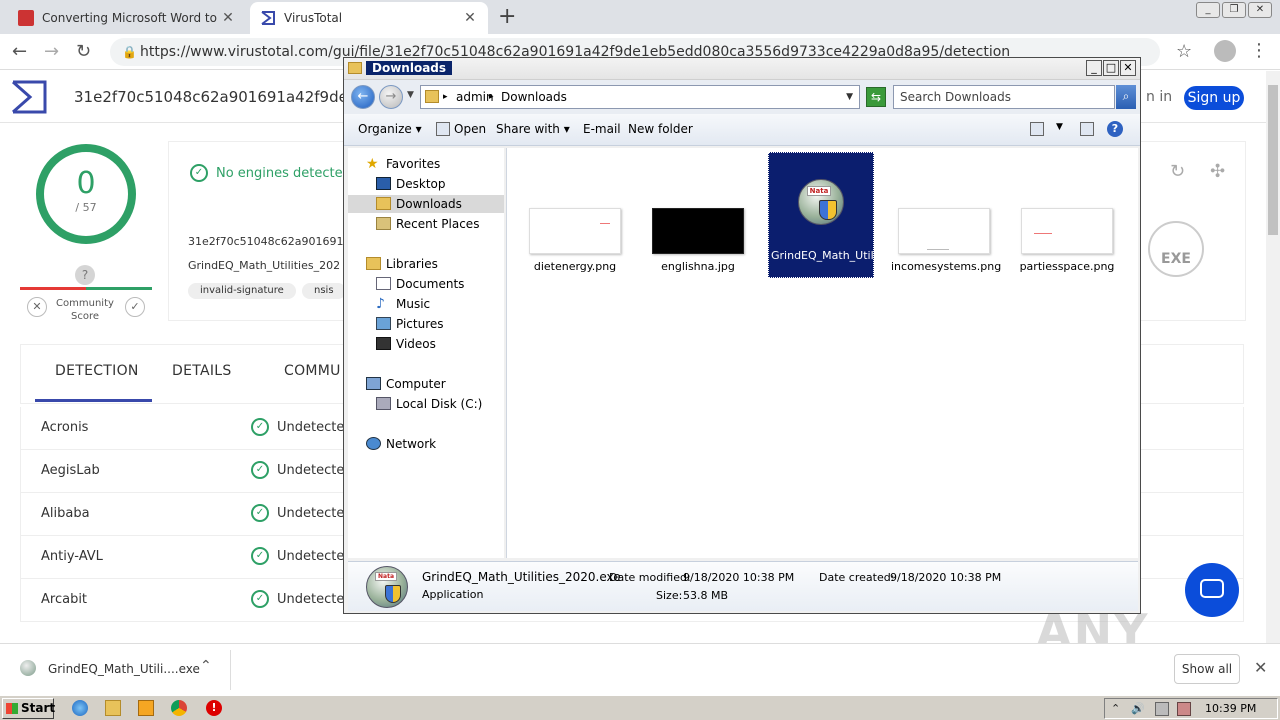 The width and height of the screenshot is (1280, 720). Describe the element at coordinates (507, 16) in the screenshot. I see `new-tab-button: +` at that location.